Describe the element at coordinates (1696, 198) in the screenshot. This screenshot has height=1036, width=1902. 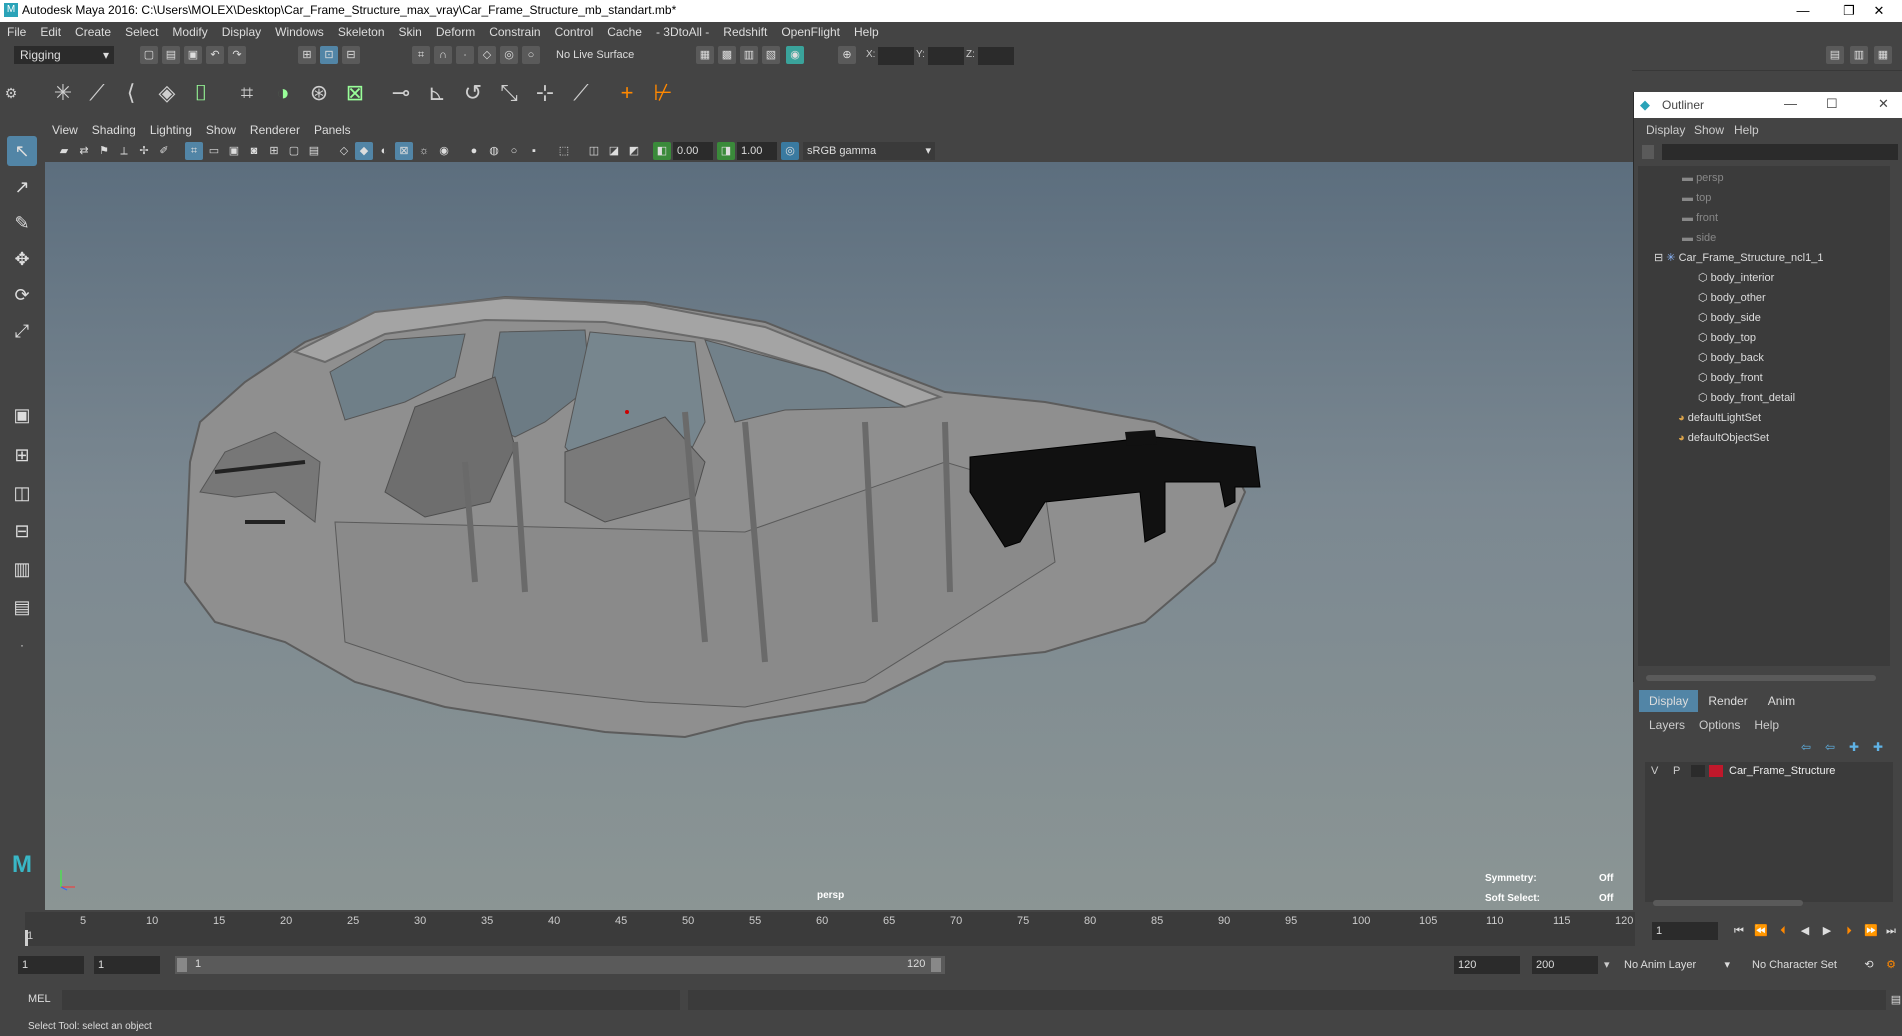
I see `outliner-item-top: ▬ top` at that location.